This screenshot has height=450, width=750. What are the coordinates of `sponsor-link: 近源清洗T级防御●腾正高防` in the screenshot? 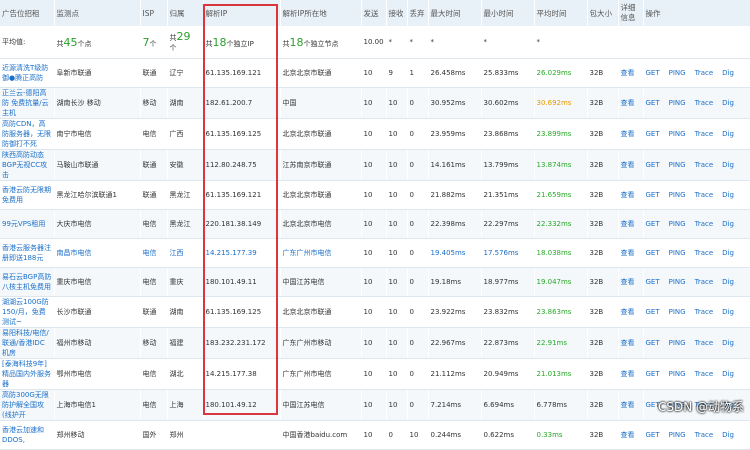 It's located at (27, 73).